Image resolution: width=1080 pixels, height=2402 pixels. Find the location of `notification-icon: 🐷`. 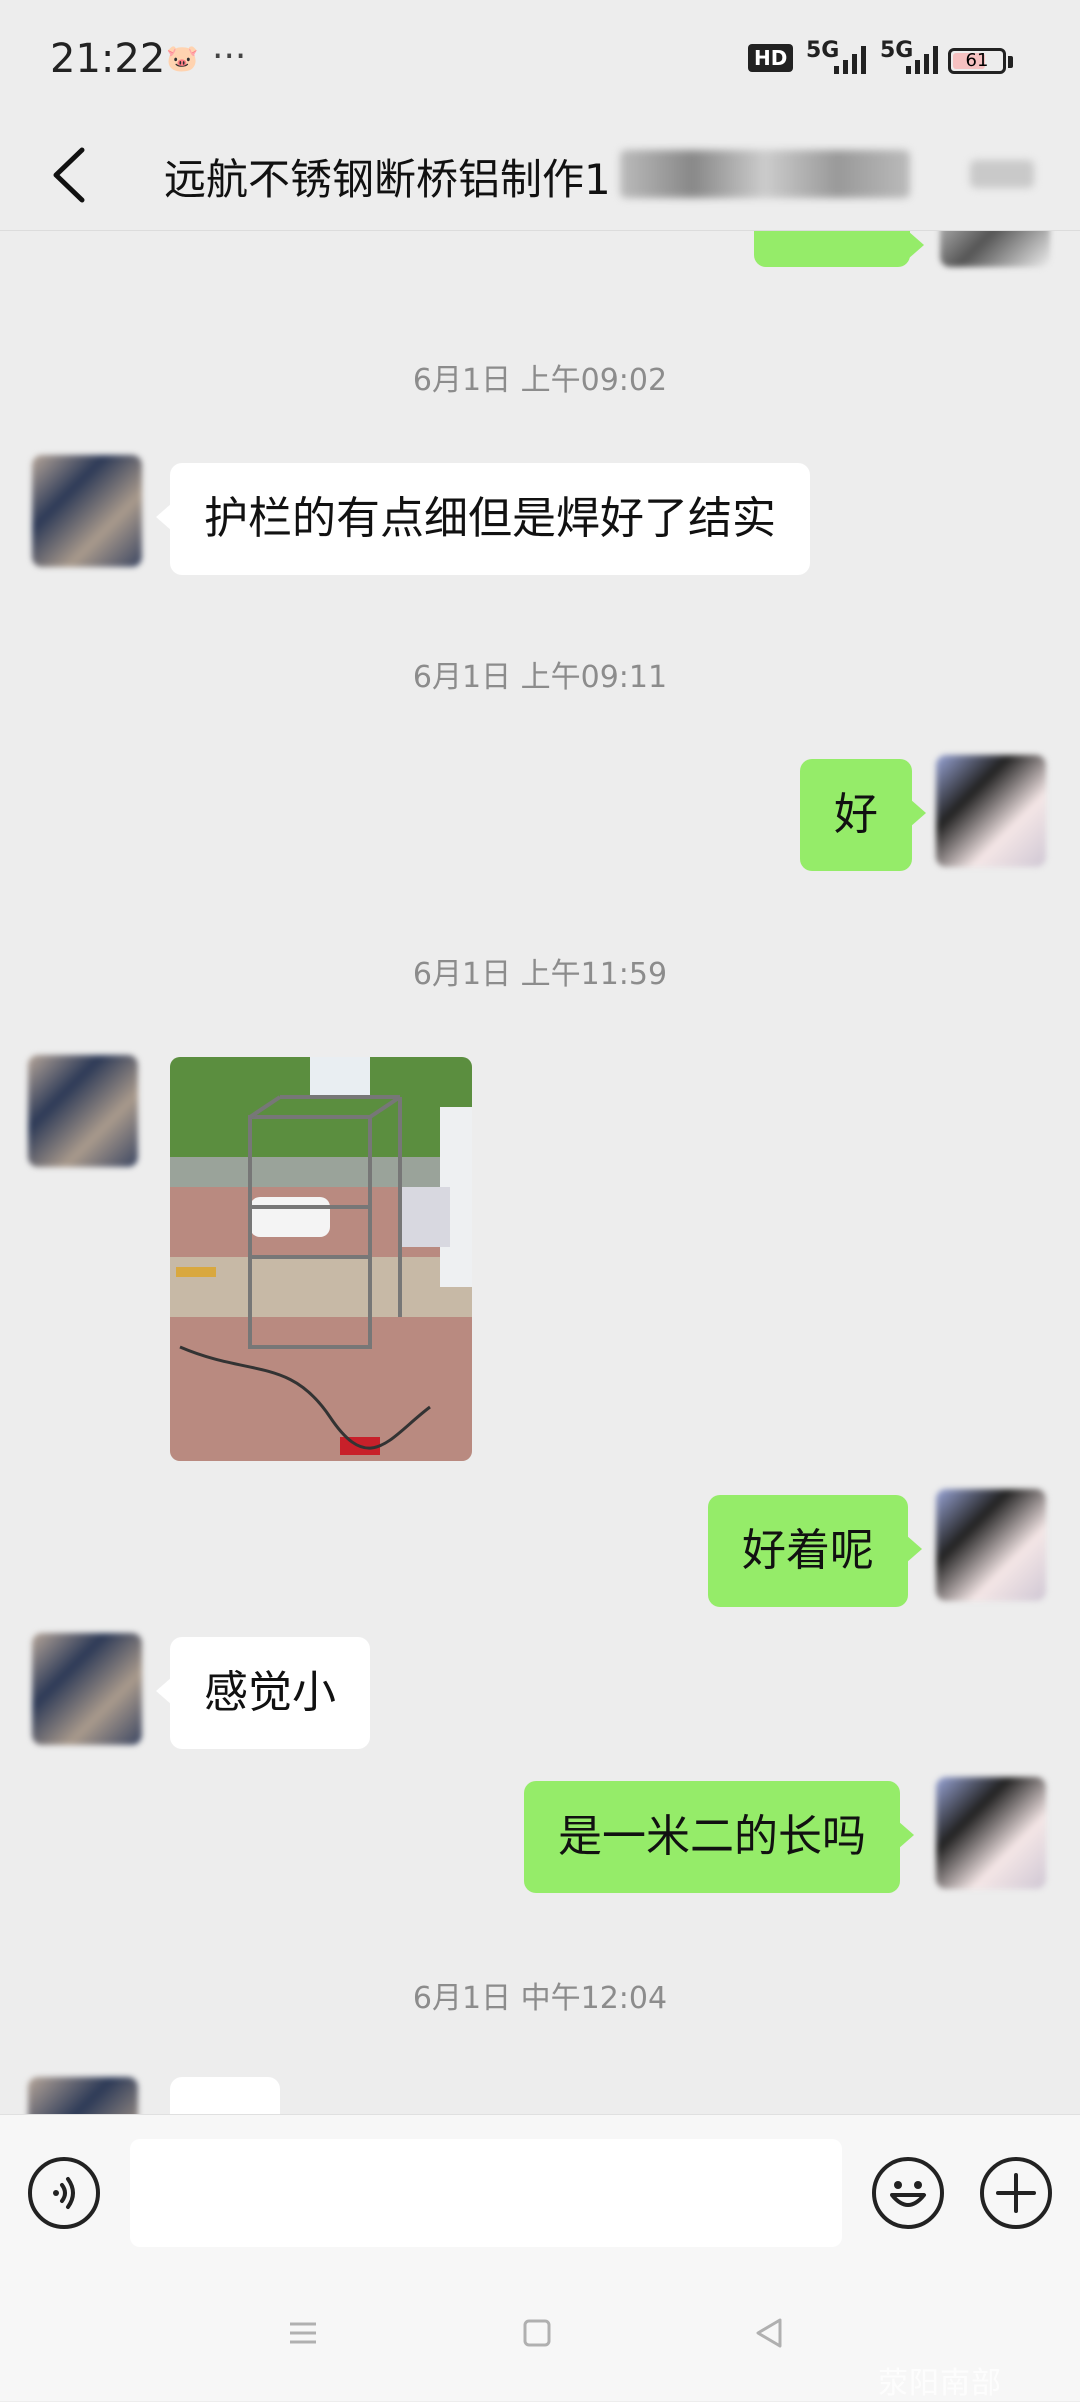

notification-icon: 🐷 is located at coordinates (182, 59).